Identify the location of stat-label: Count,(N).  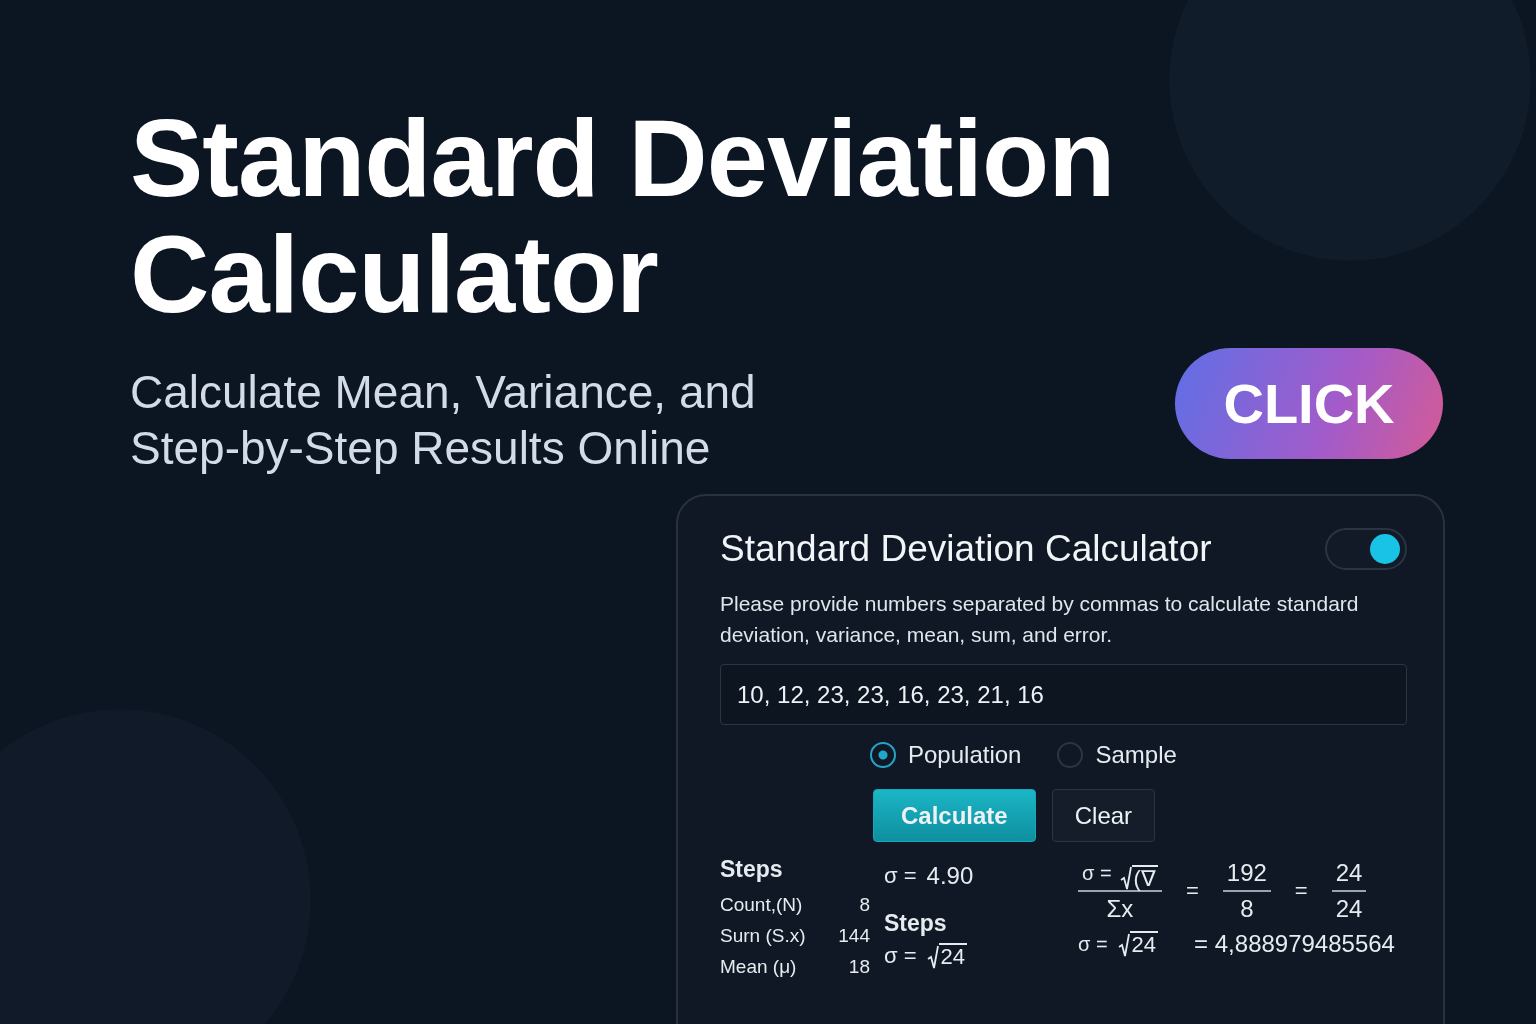
(761, 905).